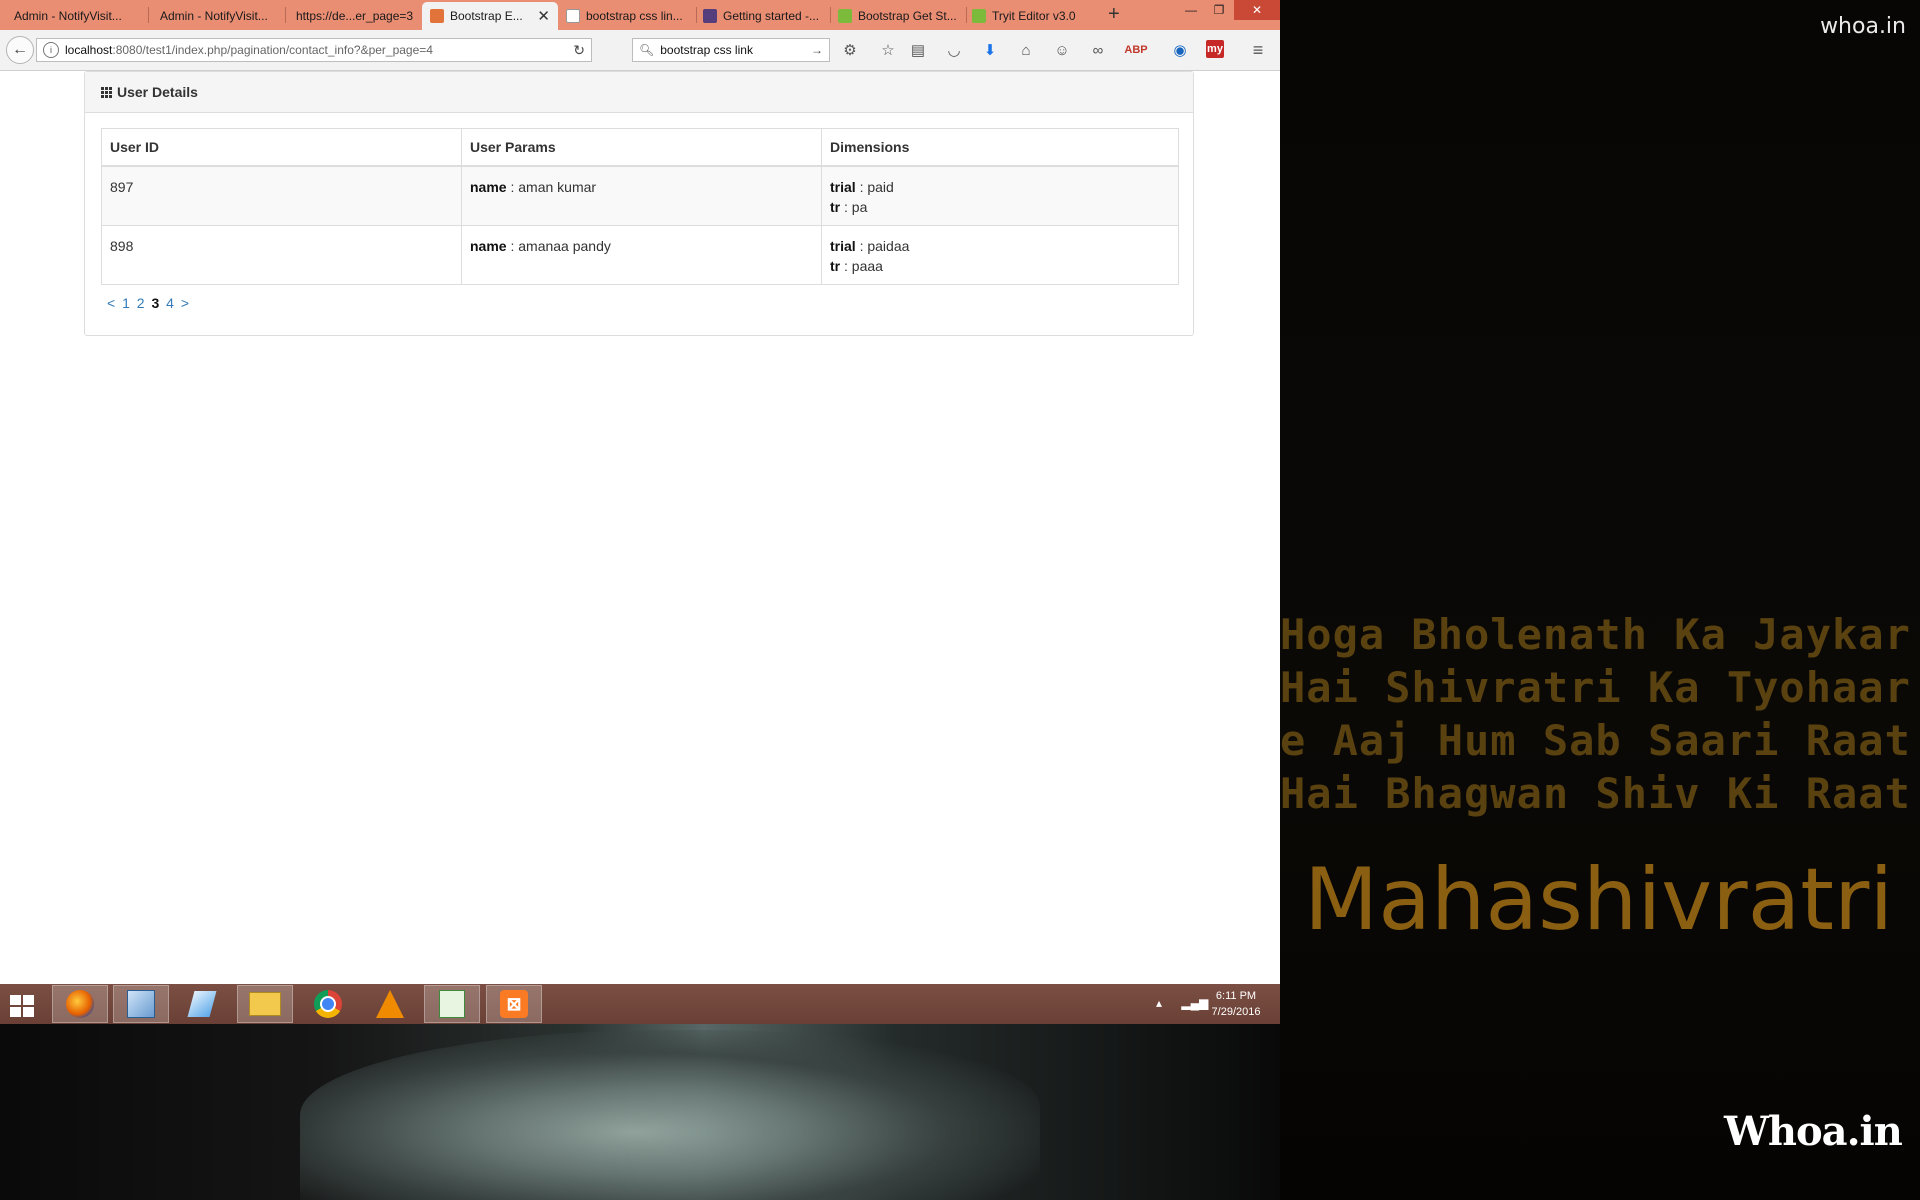 This screenshot has height=1200, width=1920. Describe the element at coordinates (557, 187) in the screenshot. I see `param-value: aman kumar` at that location.